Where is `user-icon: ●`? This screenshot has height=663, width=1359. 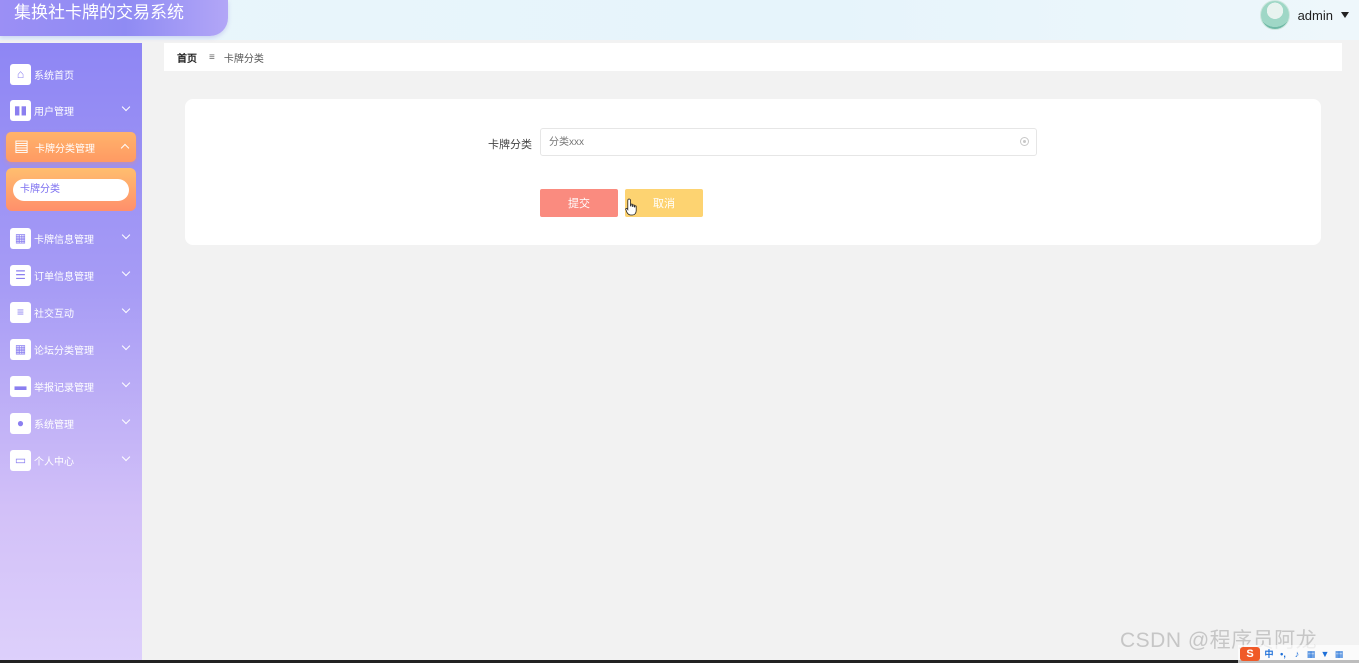
user-icon: ● is located at coordinates (20, 423).